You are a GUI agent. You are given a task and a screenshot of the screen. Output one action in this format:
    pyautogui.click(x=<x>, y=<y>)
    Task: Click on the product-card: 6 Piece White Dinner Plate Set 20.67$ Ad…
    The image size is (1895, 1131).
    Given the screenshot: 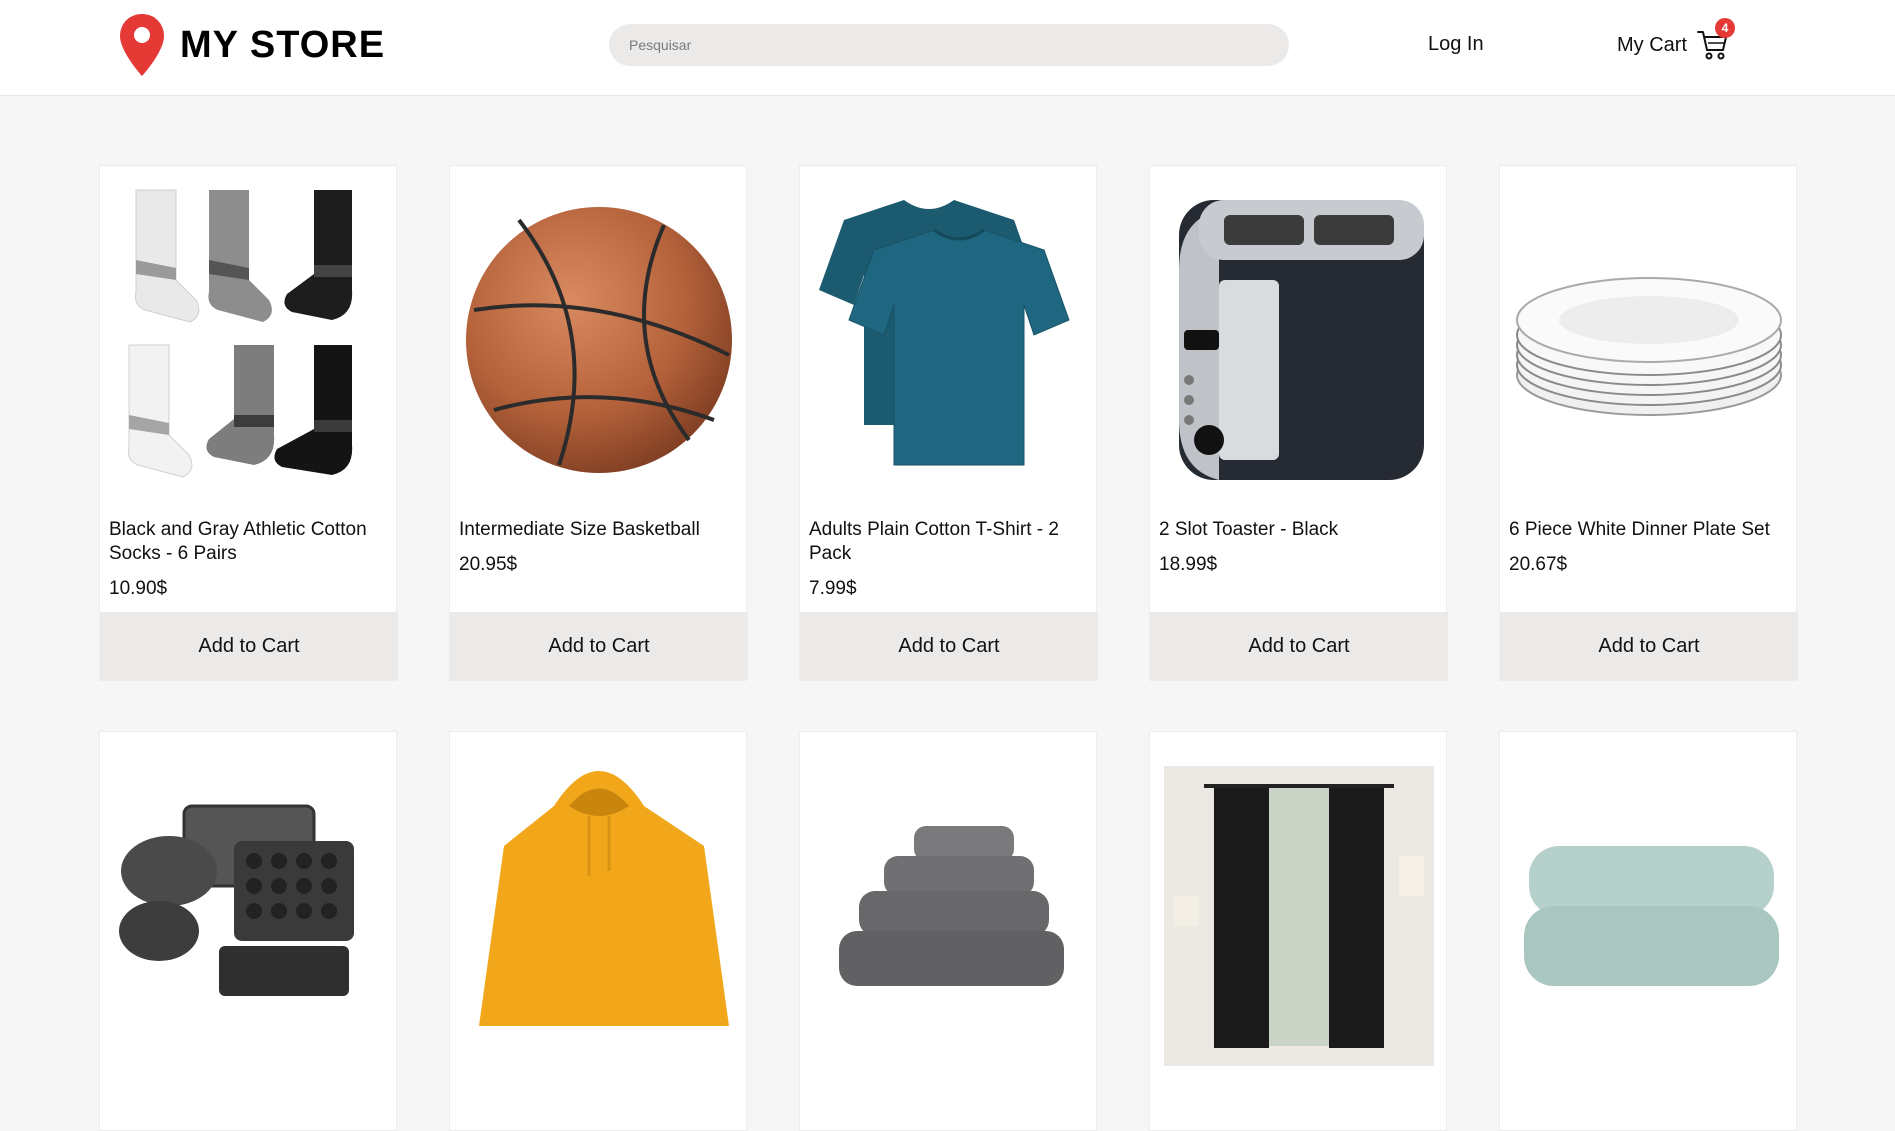 What is the action you would take?
    pyautogui.click(x=1648, y=423)
    